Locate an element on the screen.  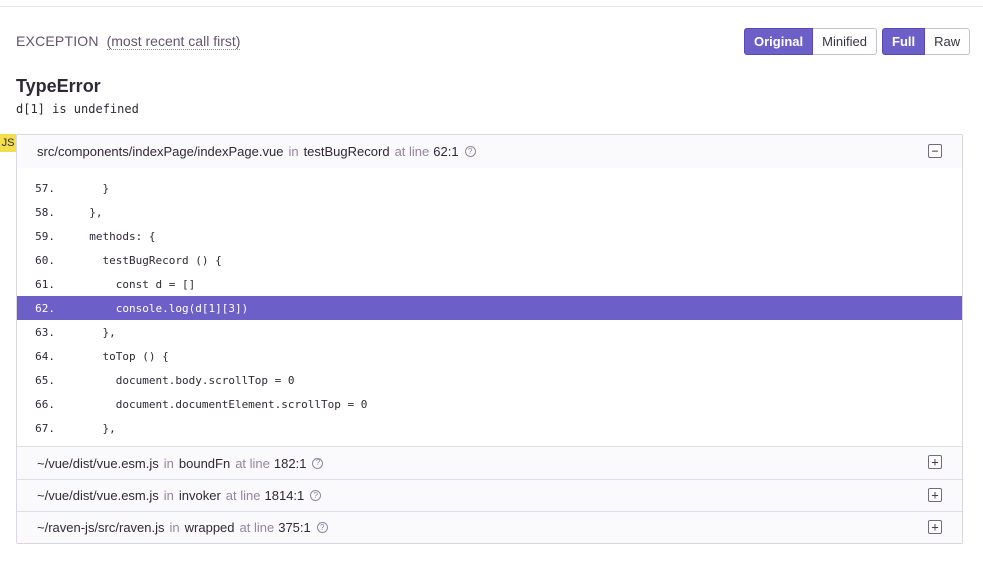
line-code: const d = [] is located at coordinates (136, 284).